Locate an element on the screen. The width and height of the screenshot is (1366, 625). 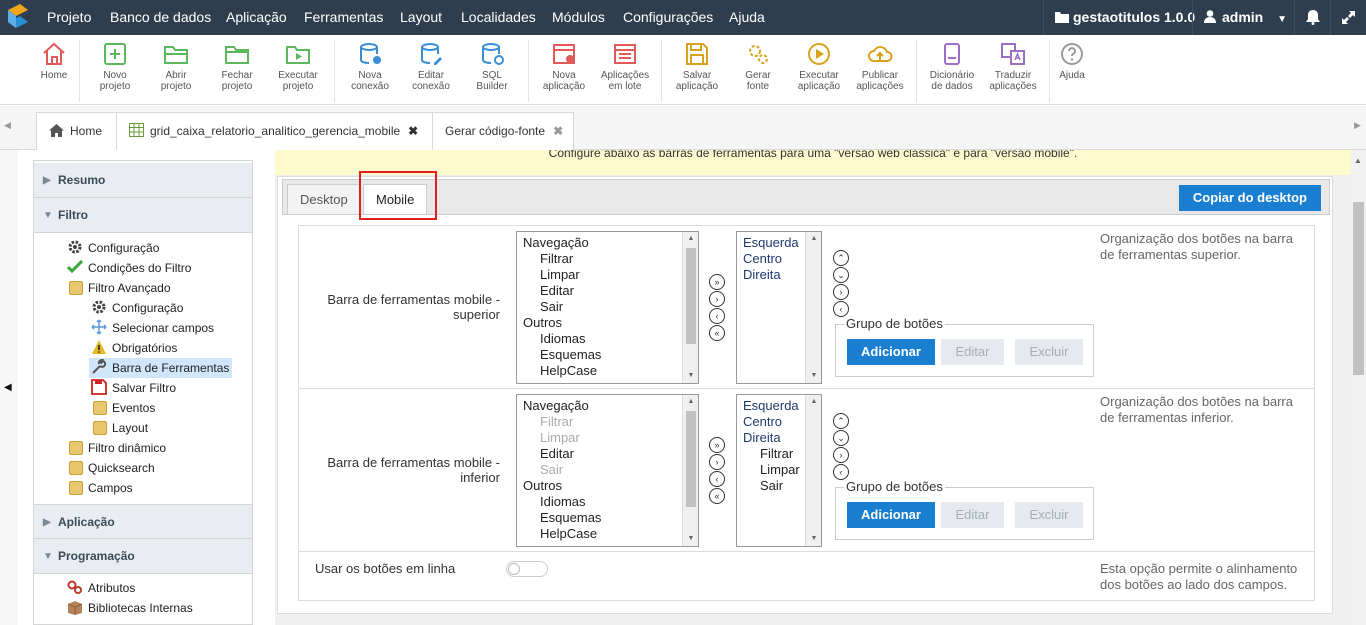
edit-connection-button: Editar conexão is located at coordinates (431, 66).